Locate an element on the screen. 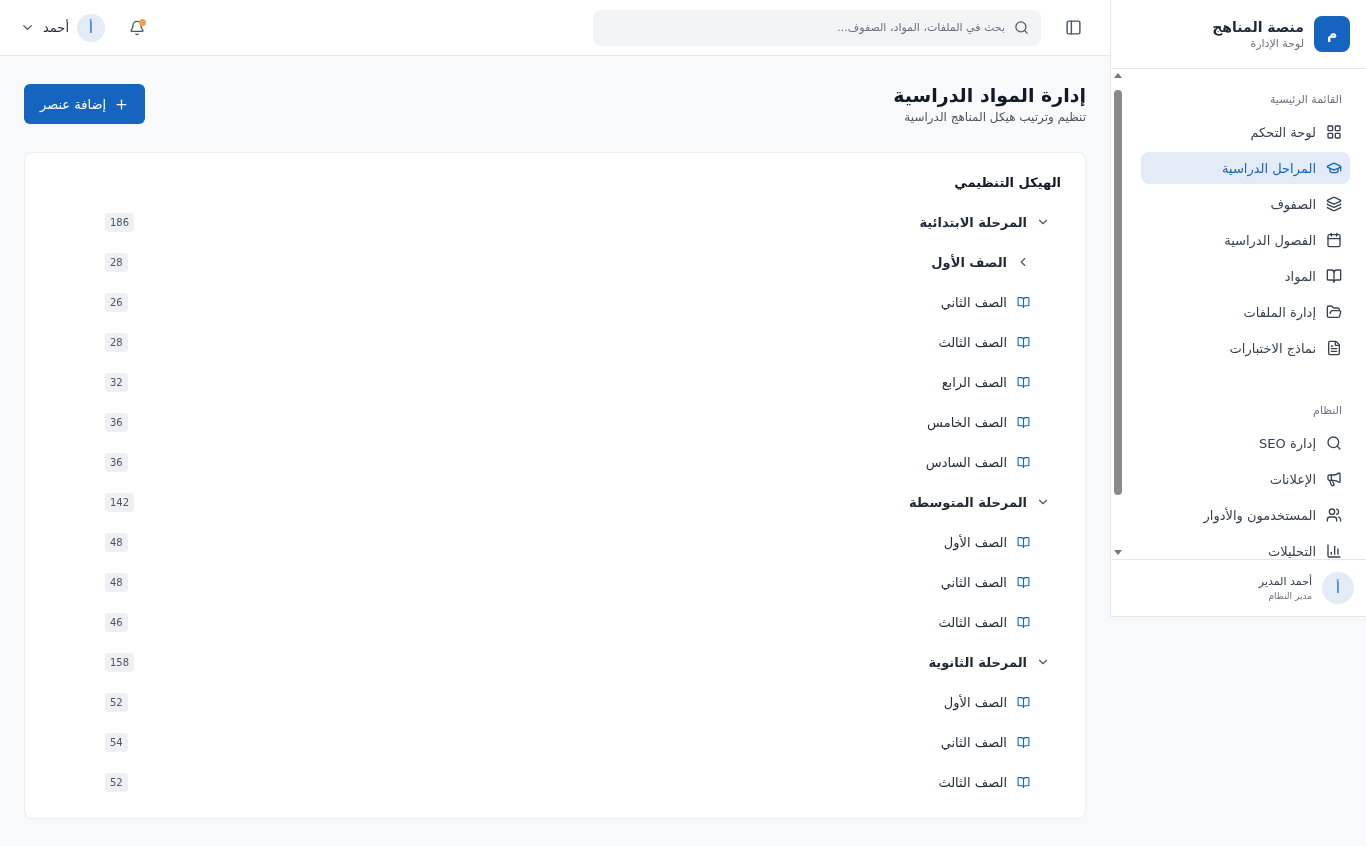  logo: م is located at coordinates (1332, 34).